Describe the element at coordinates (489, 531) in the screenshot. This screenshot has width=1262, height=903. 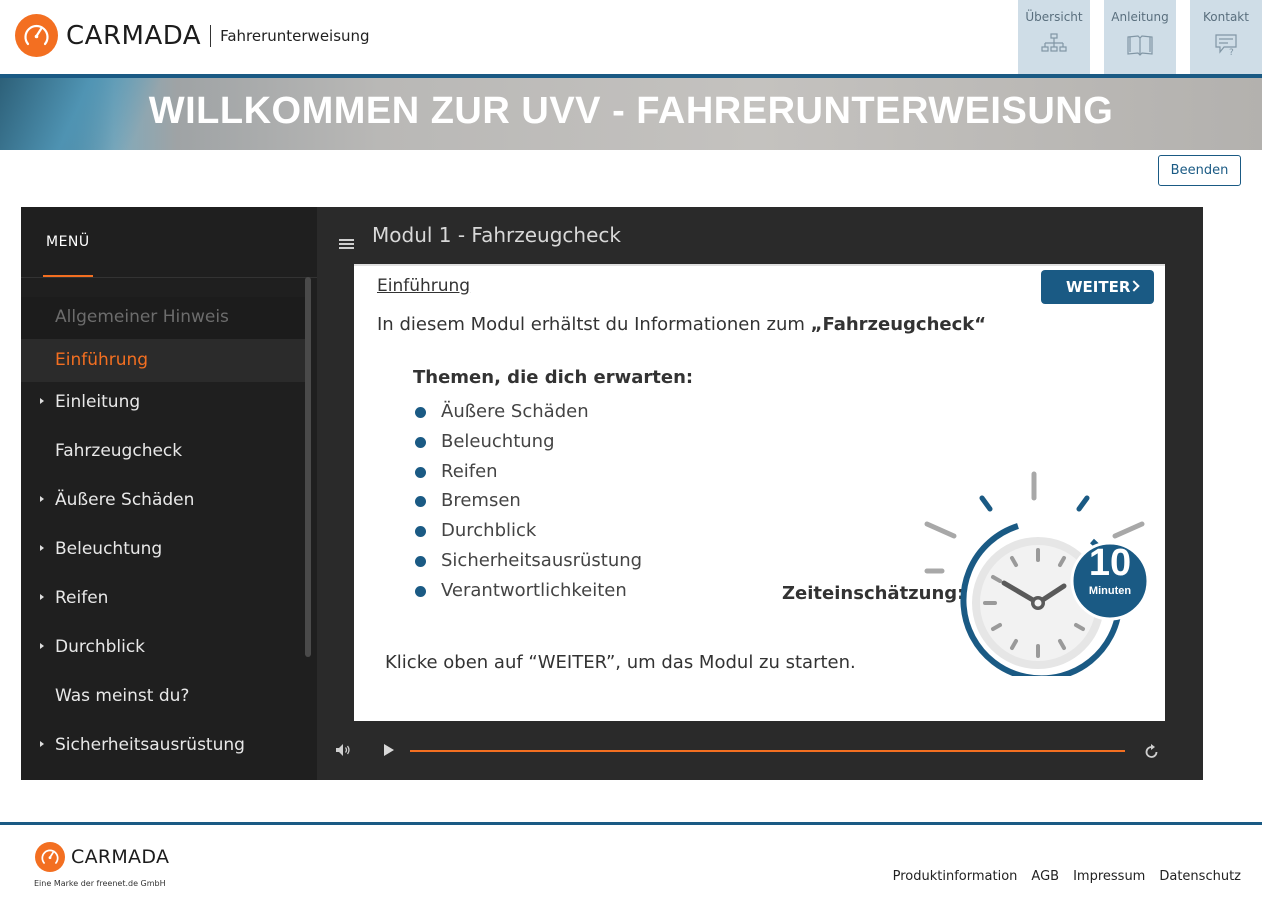
I see `topic-label: Durchblick` at that location.